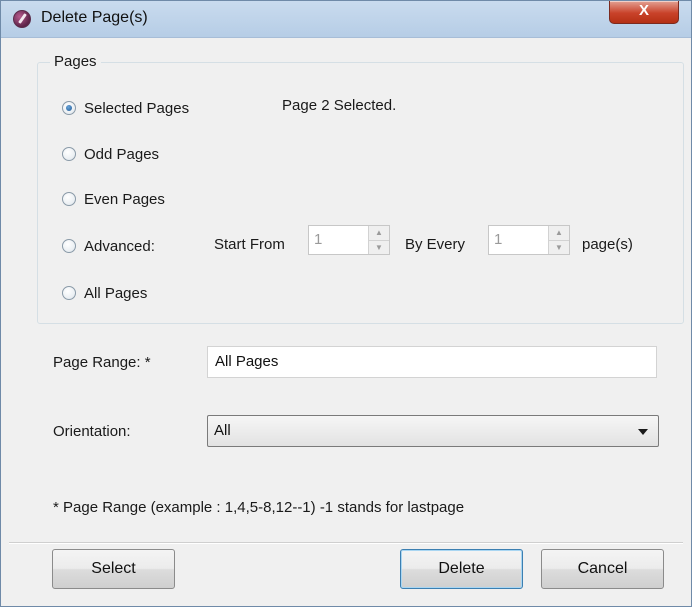  I want to click on orientation-value: All, so click(222, 430).